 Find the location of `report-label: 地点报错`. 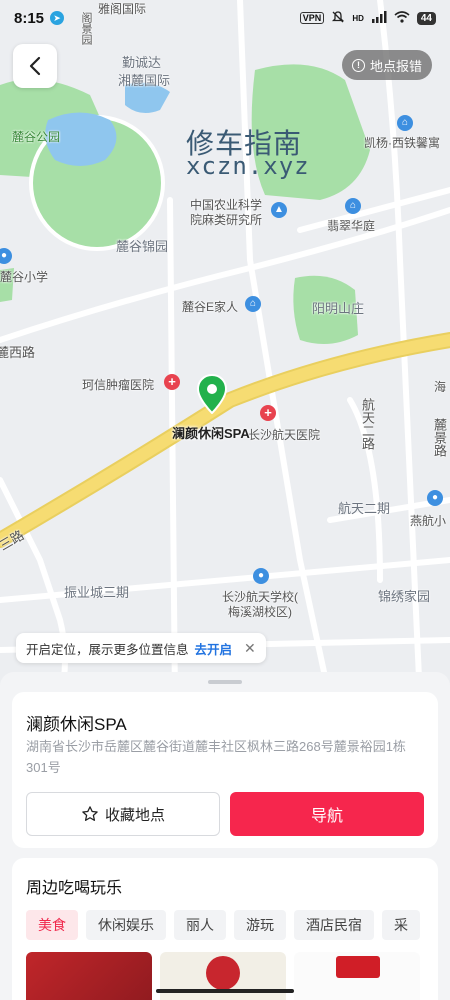

report-label: 地点报错 is located at coordinates (395, 66).